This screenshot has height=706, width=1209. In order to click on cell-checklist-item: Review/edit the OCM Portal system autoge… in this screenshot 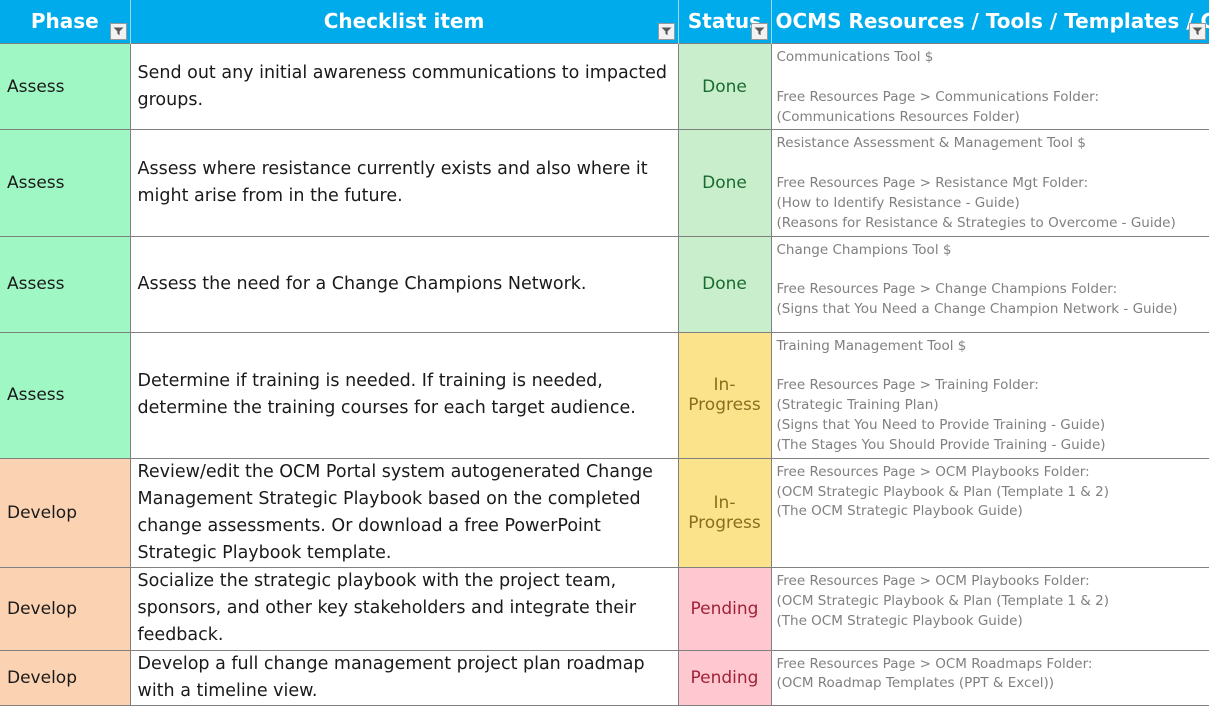, I will do `click(404, 513)`.